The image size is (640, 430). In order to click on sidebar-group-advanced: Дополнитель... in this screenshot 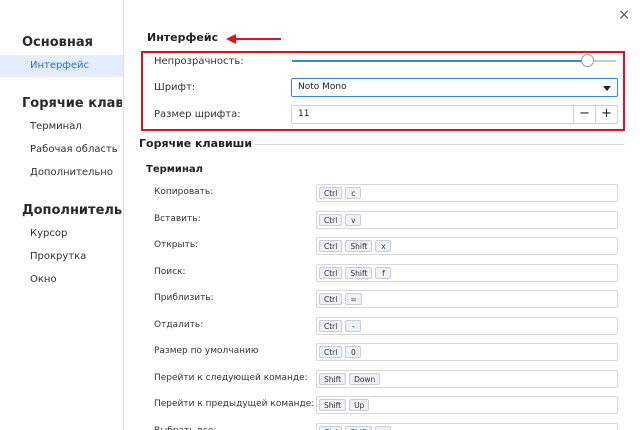, I will do `click(72, 210)`.